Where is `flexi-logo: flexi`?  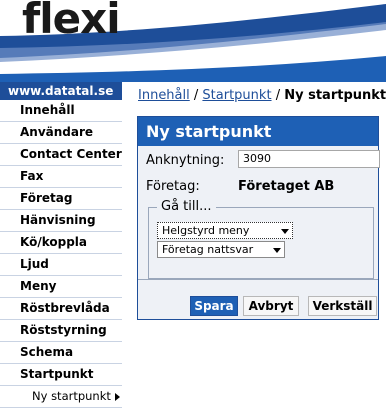
flexi-logo: flexi is located at coordinates (71, 21).